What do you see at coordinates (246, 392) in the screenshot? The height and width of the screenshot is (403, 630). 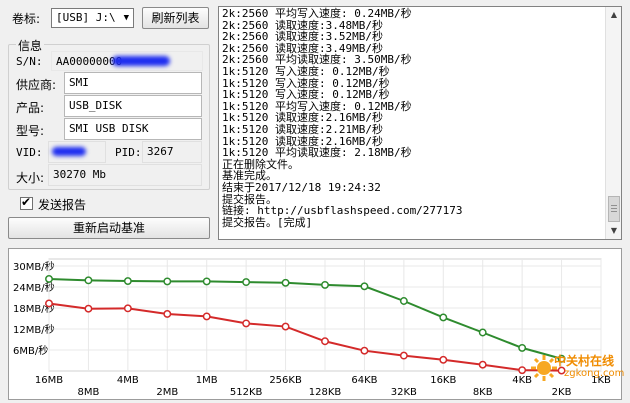 I see `x-tick-label: 512KB` at bounding box center [246, 392].